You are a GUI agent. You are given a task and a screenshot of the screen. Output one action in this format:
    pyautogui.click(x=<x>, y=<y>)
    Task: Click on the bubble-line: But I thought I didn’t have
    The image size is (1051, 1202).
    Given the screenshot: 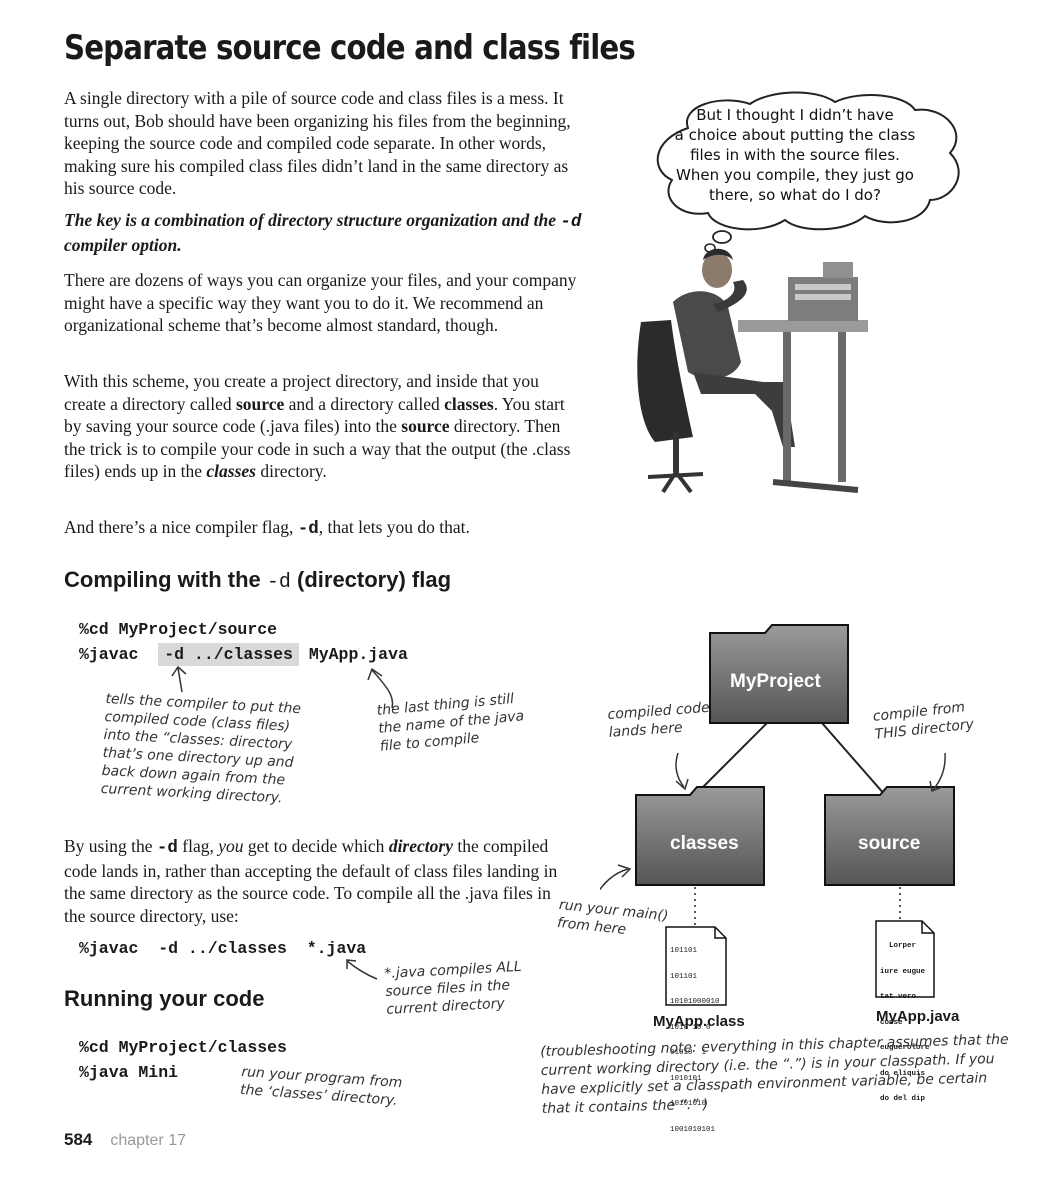 What is the action you would take?
    pyautogui.click(x=795, y=115)
    